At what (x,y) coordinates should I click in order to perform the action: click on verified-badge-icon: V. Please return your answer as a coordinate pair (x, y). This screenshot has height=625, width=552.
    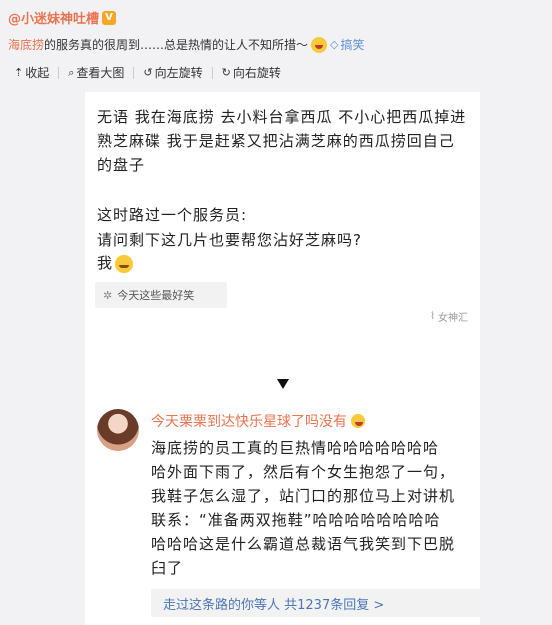
    Looking at the image, I should click on (109, 17).